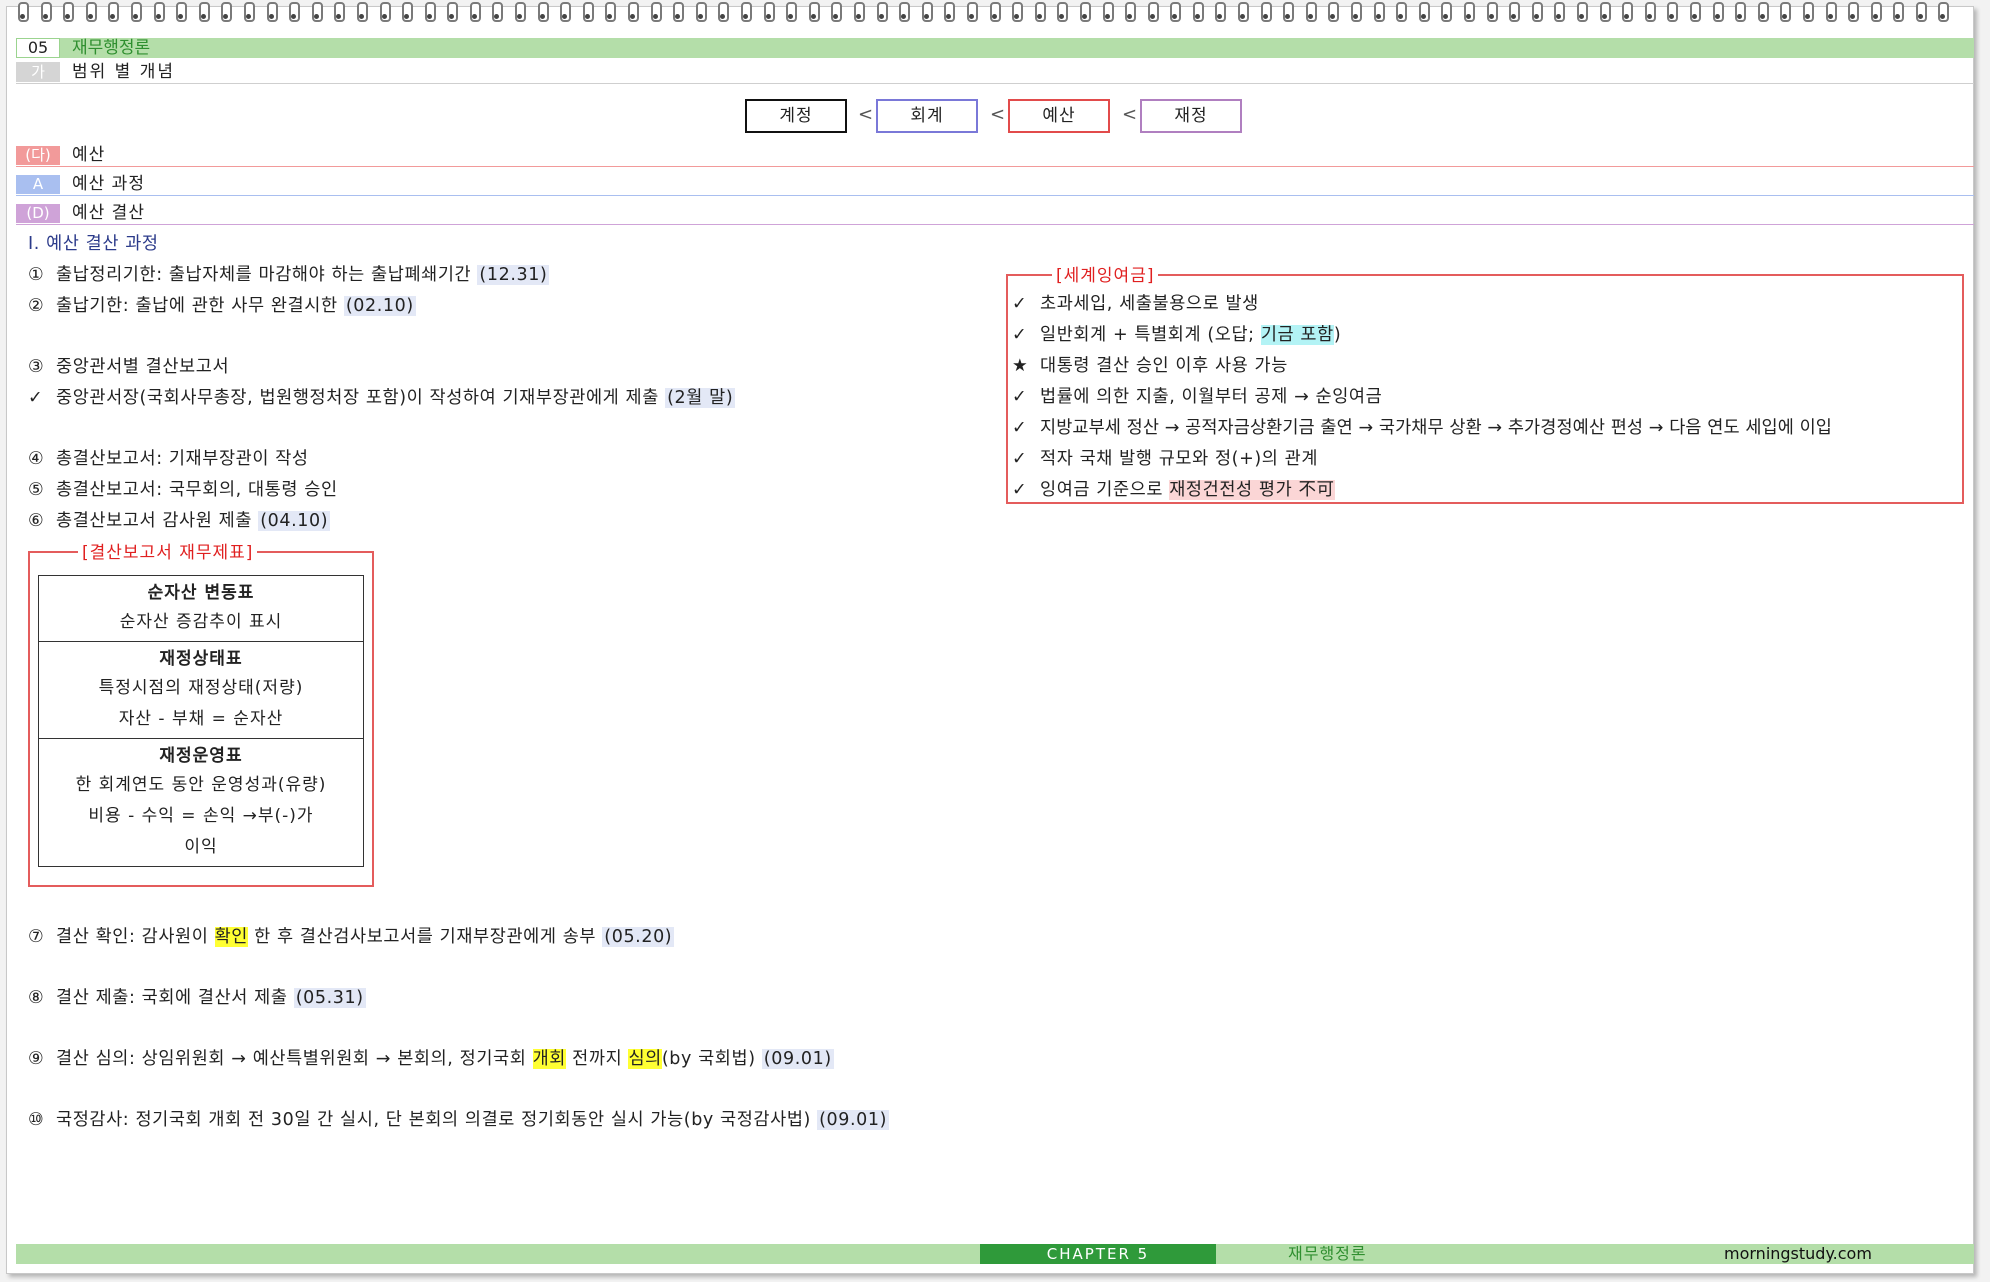 The height and width of the screenshot is (1282, 1990). I want to click on process-line-6: ⑥ 총결산보고서 감사원 제출 (04.10), so click(179, 521).